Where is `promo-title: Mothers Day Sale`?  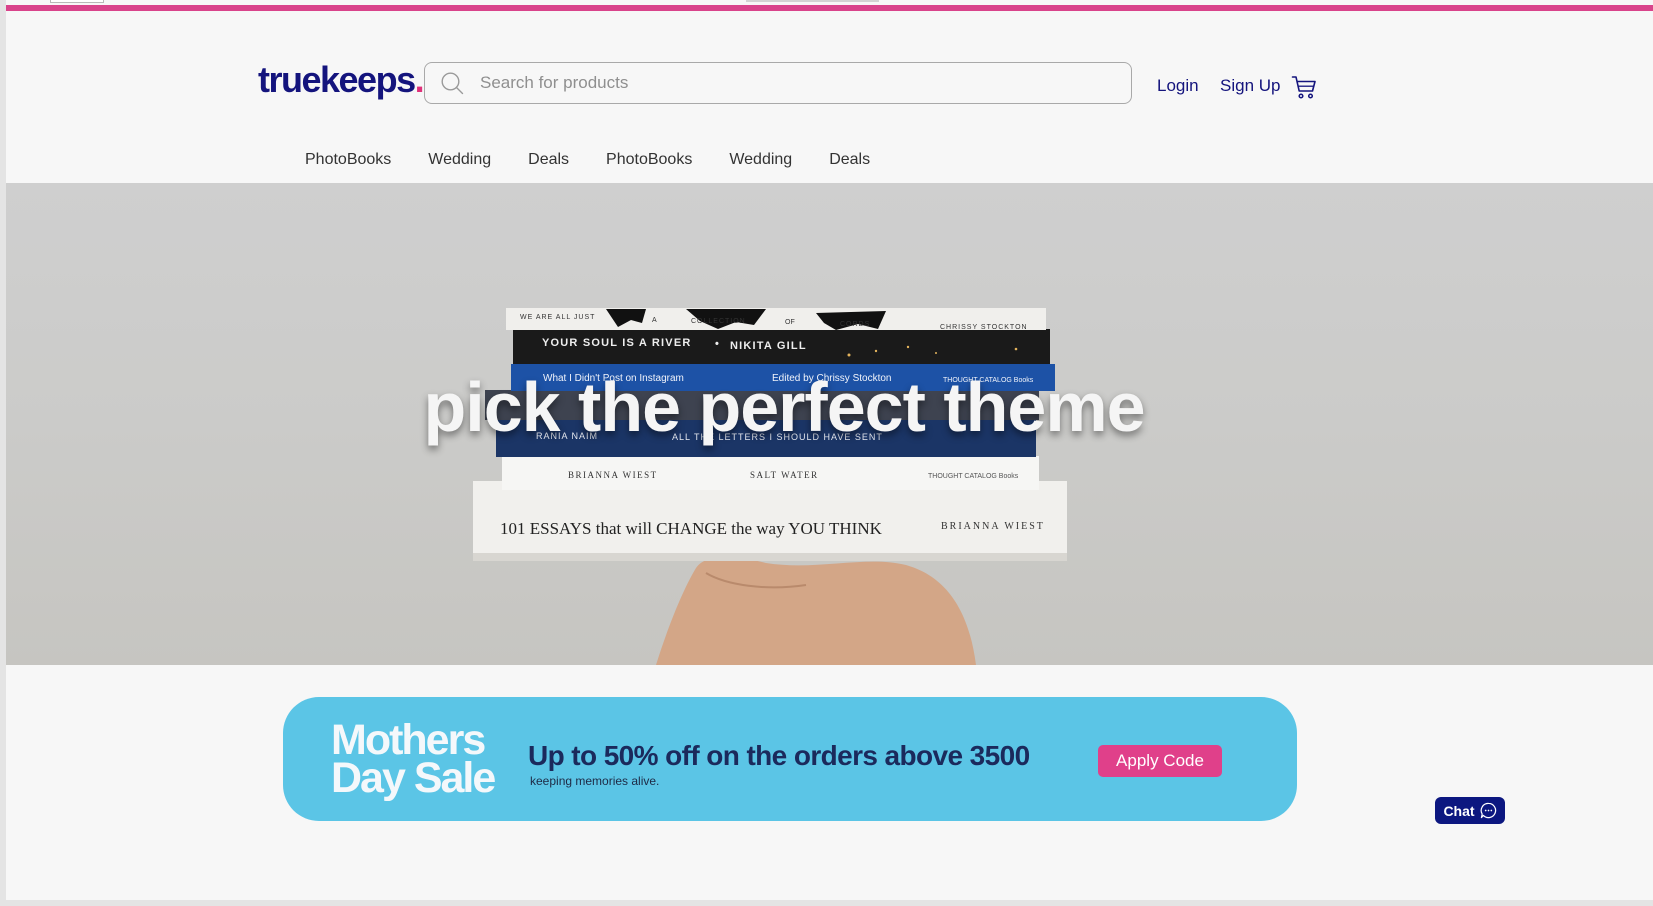 promo-title: Mothers Day Sale is located at coordinates (413, 760).